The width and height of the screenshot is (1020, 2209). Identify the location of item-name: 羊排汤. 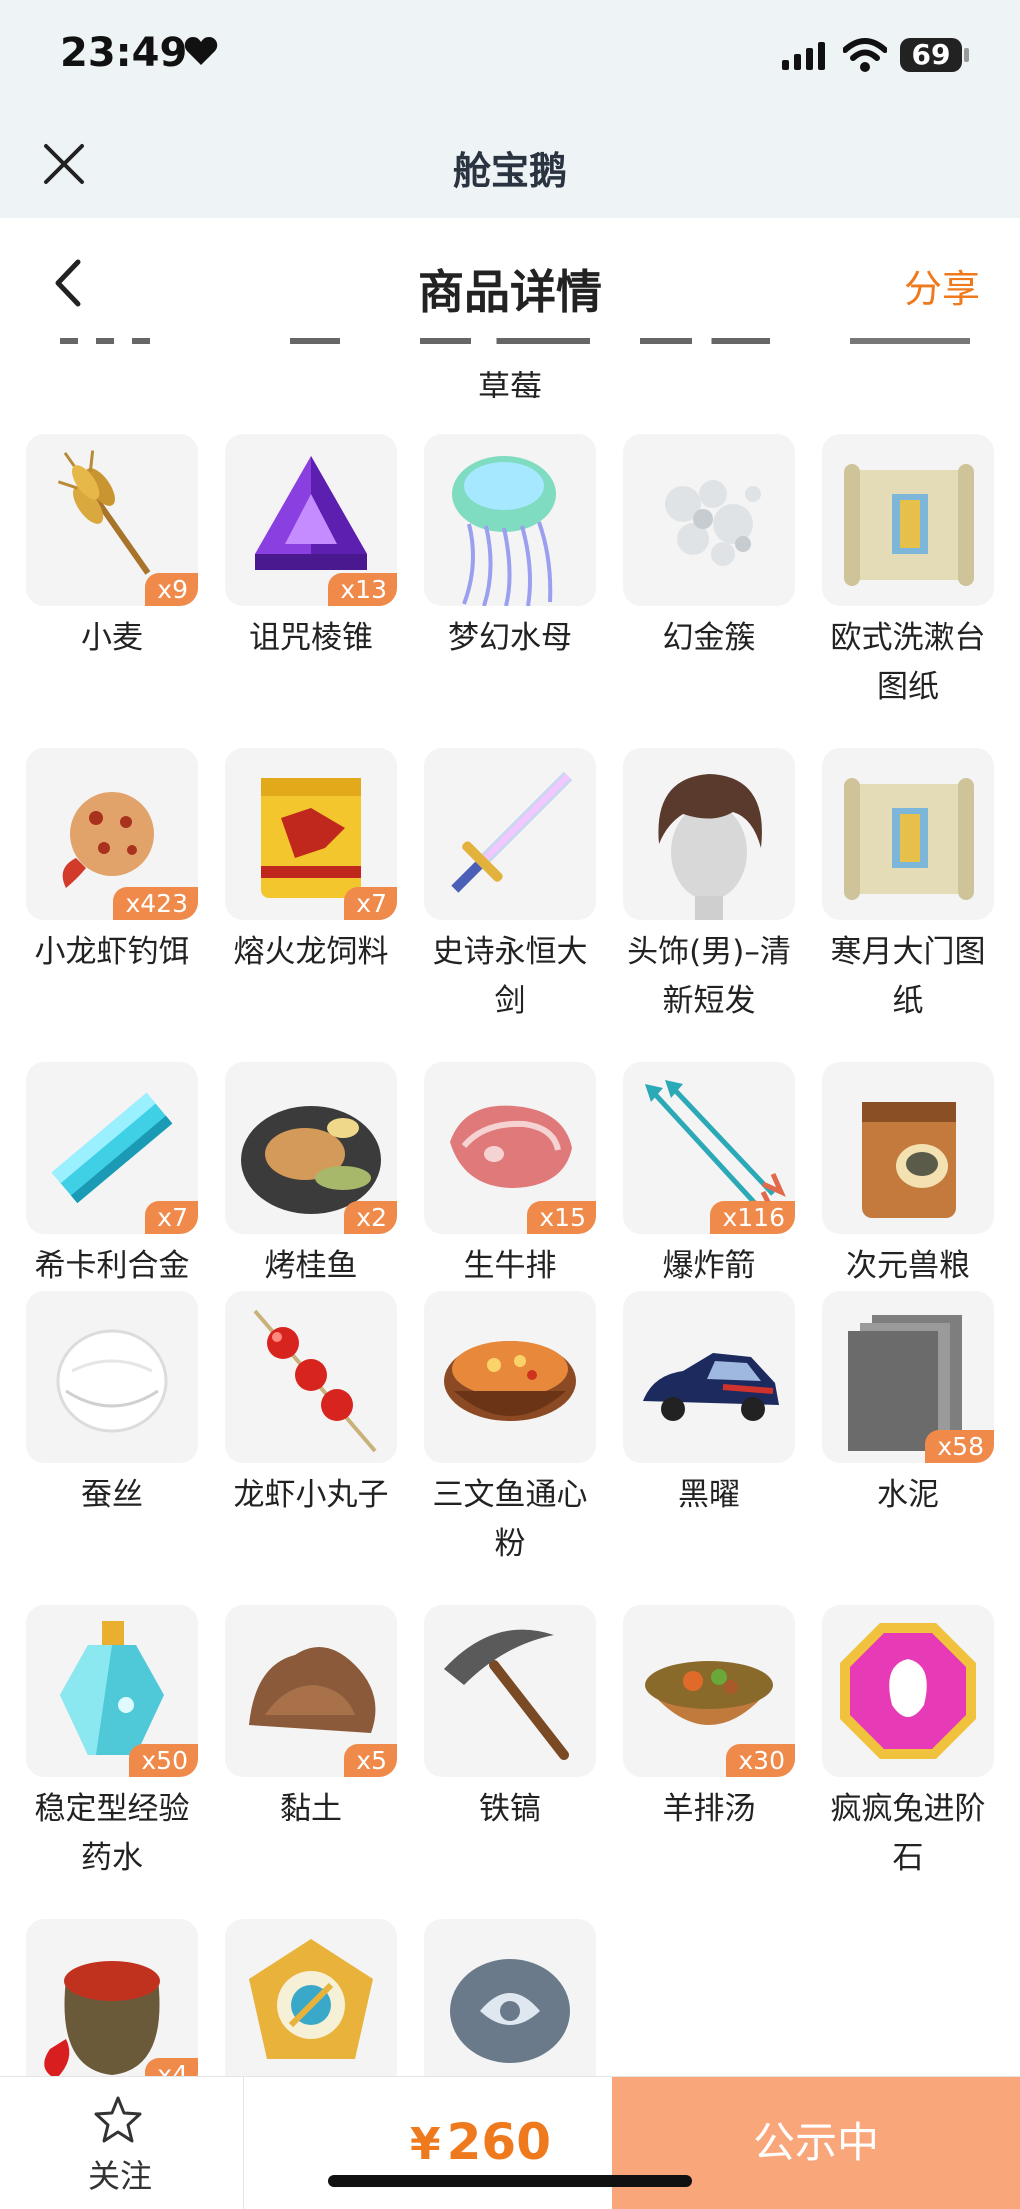
(709, 1809).